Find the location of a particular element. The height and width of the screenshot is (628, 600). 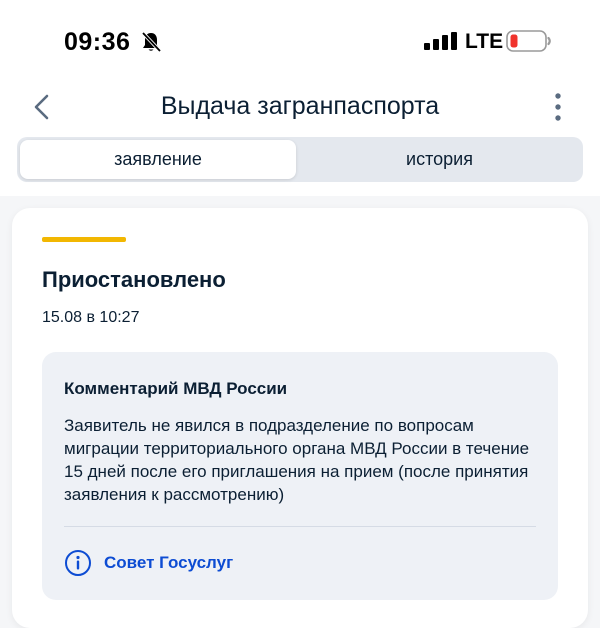

header: Выдача загранпаспорта is located at coordinates (300, 108).